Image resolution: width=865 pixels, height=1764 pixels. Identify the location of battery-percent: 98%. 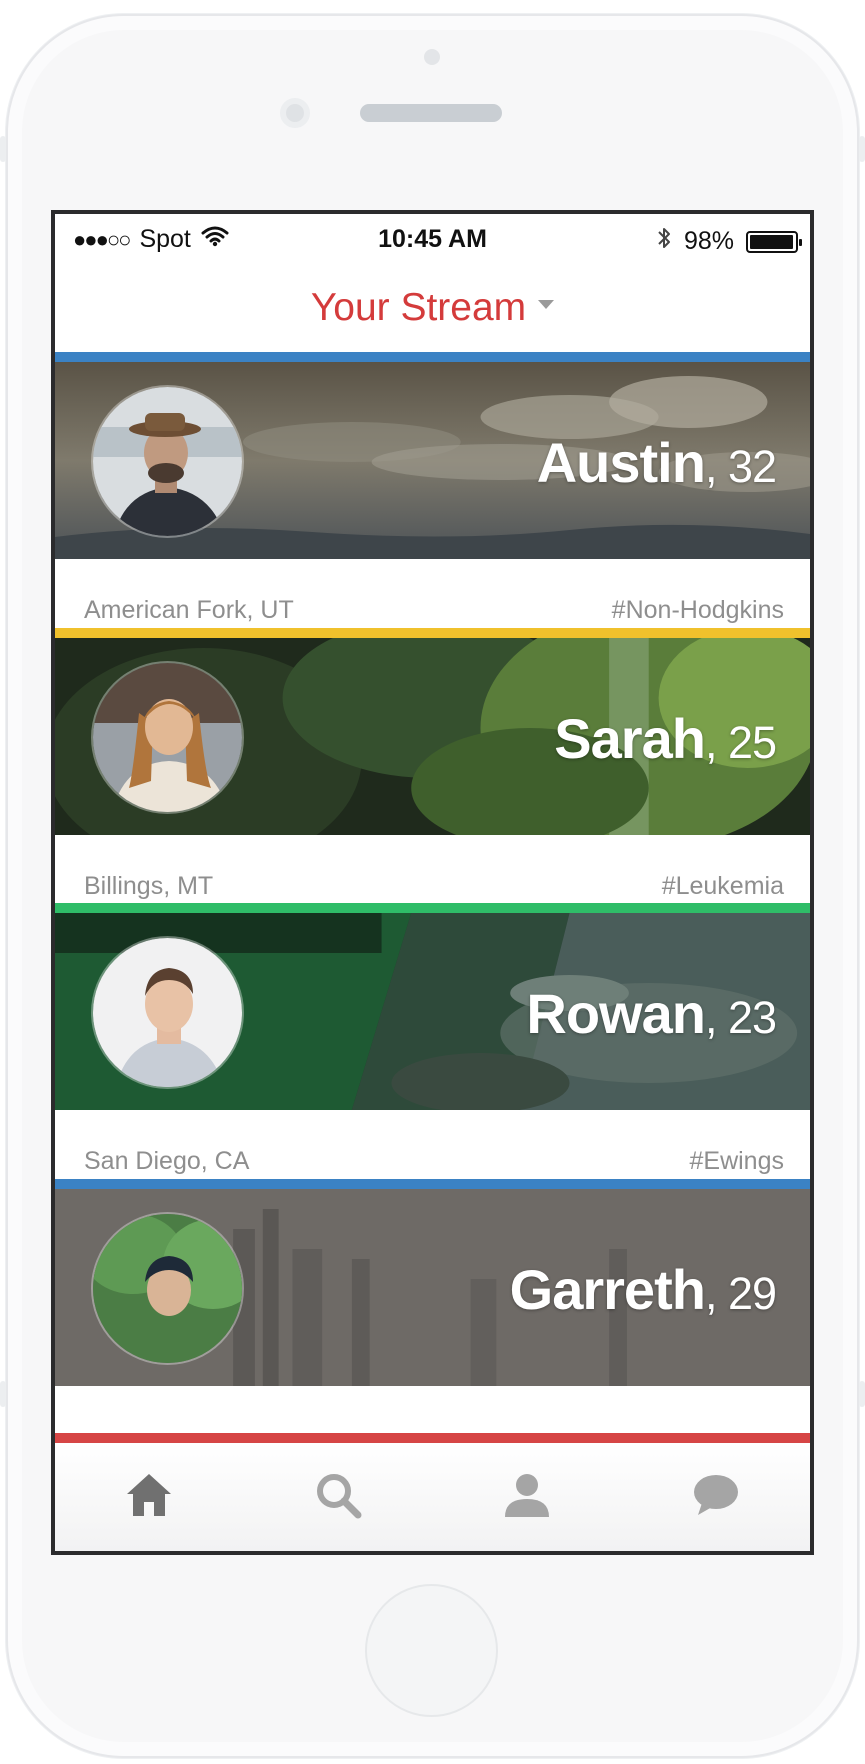
(708, 241).